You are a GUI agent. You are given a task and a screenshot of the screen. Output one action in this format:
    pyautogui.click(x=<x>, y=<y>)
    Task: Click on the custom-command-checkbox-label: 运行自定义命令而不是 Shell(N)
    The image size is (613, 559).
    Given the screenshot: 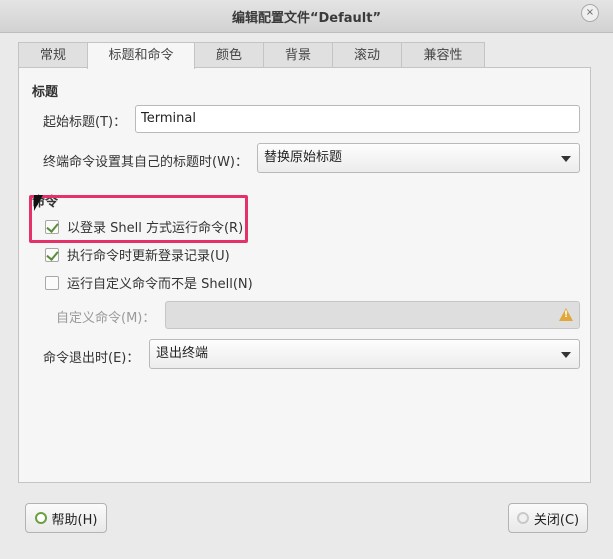 What is the action you would take?
    pyautogui.click(x=160, y=284)
    